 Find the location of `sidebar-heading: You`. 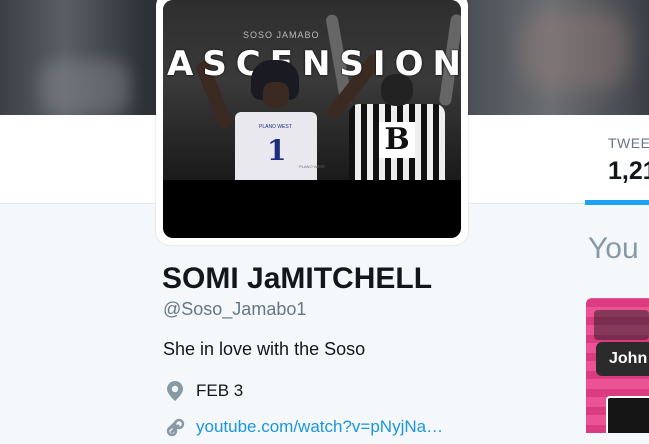

sidebar-heading: You is located at coordinates (613, 248).